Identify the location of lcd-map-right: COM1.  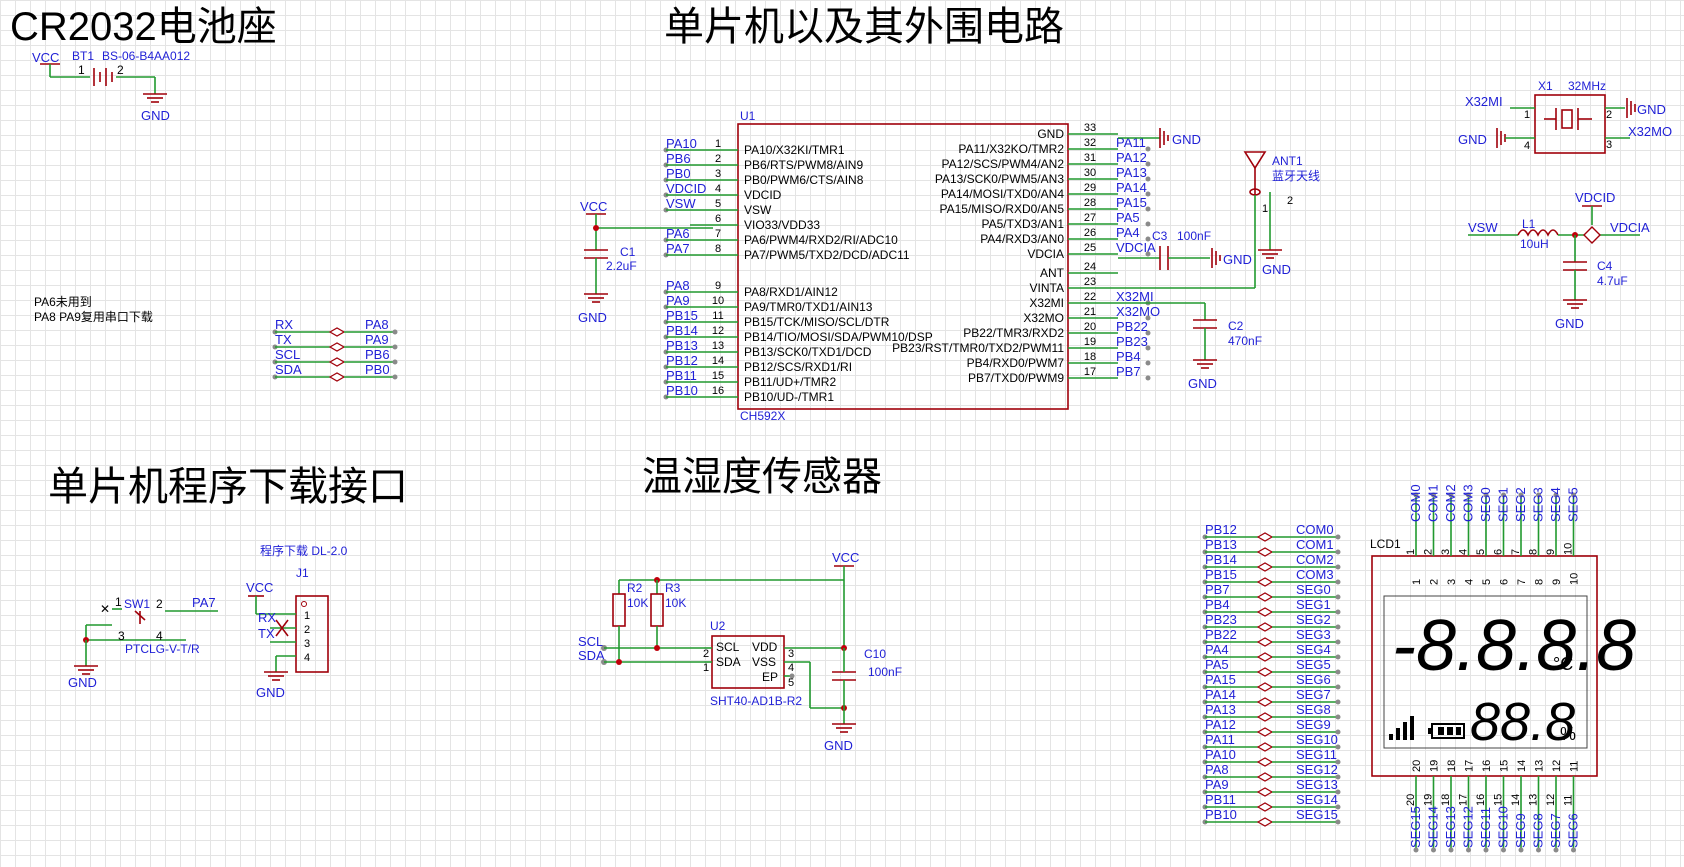
(1315, 544).